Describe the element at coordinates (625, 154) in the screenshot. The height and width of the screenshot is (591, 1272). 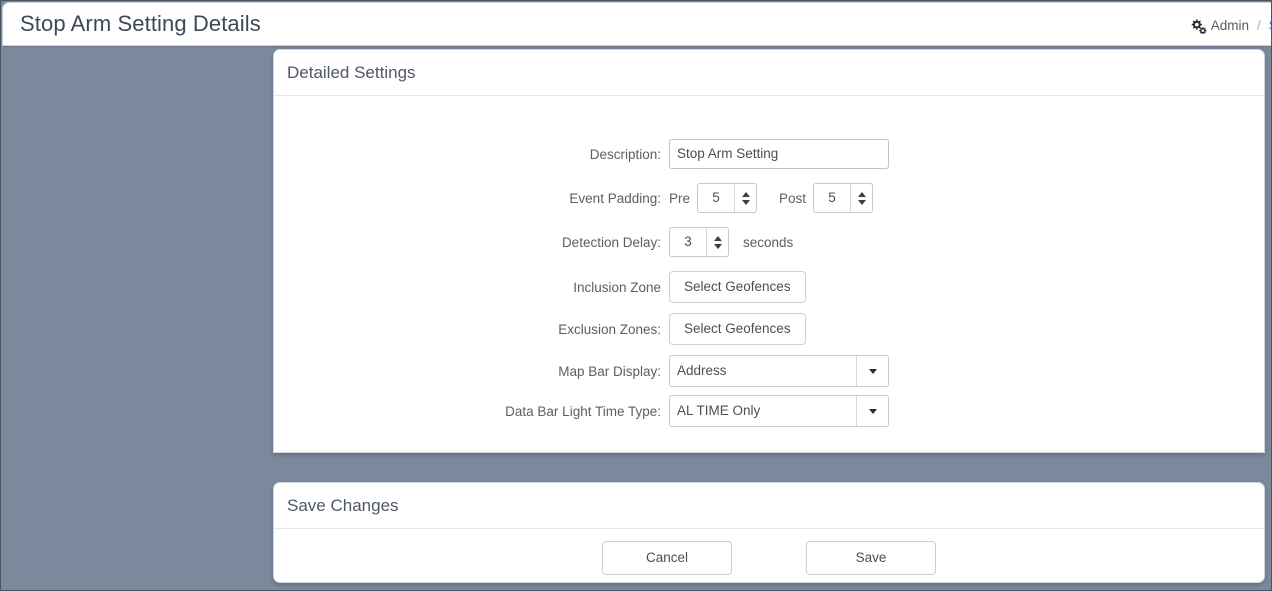
I see `description-label: Description:` at that location.